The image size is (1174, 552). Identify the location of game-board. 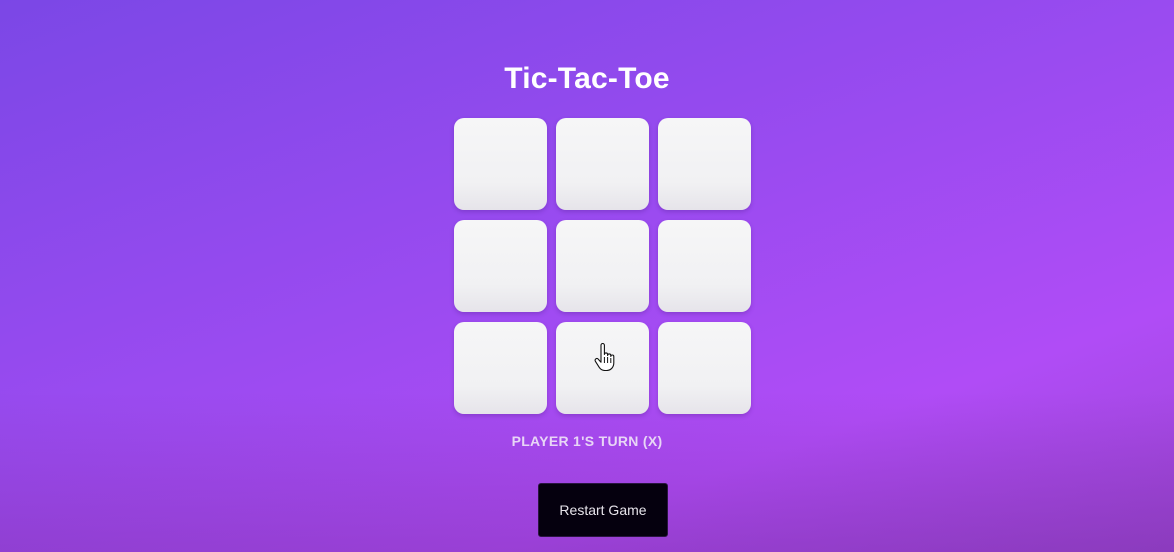
(602, 266).